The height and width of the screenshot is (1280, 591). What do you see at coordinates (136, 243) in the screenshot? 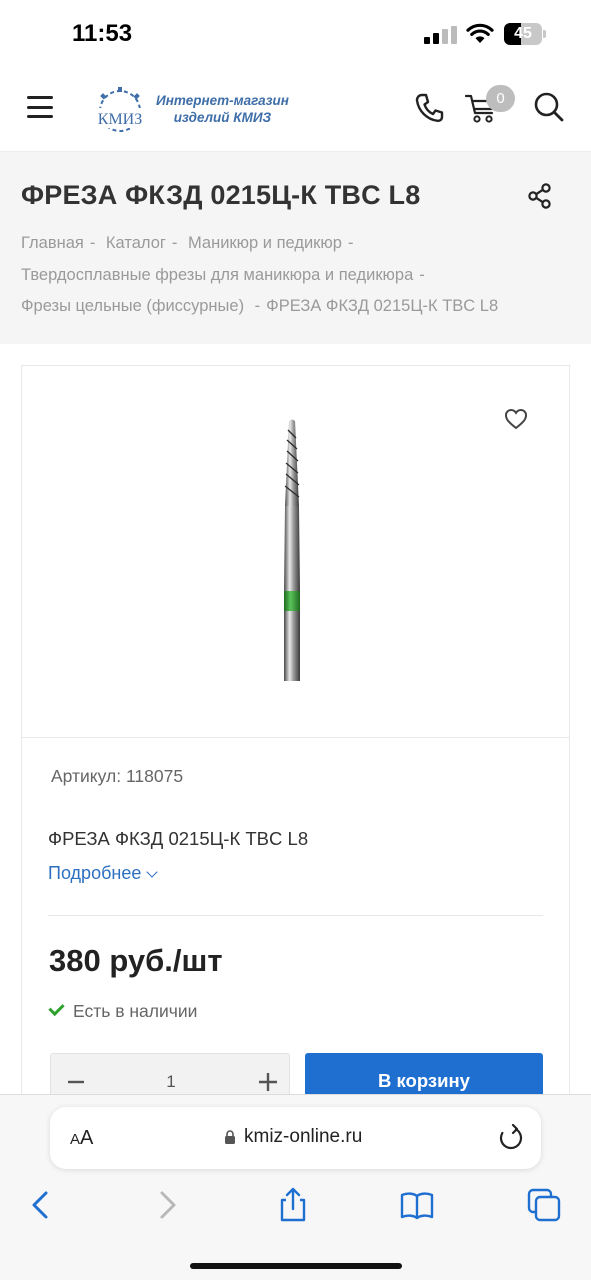
I see `breadcrumb-catalog: Каталог` at bounding box center [136, 243].